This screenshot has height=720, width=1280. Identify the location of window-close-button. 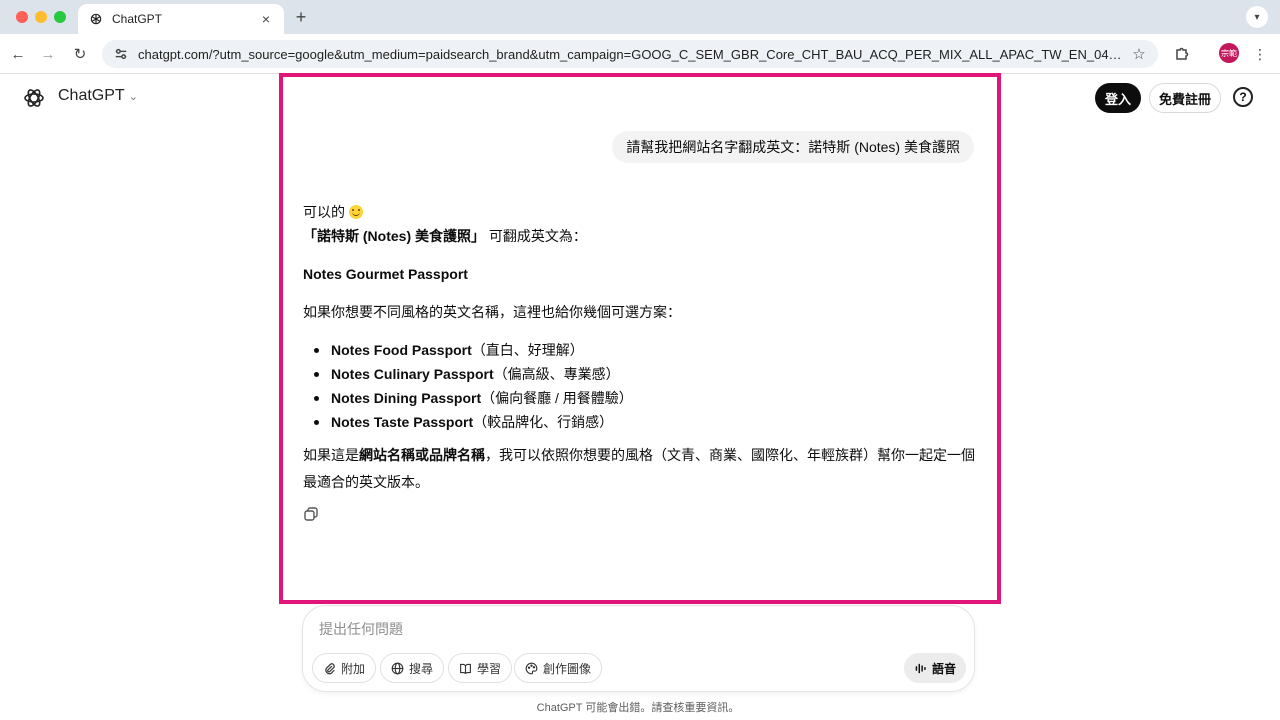
(22, 17).